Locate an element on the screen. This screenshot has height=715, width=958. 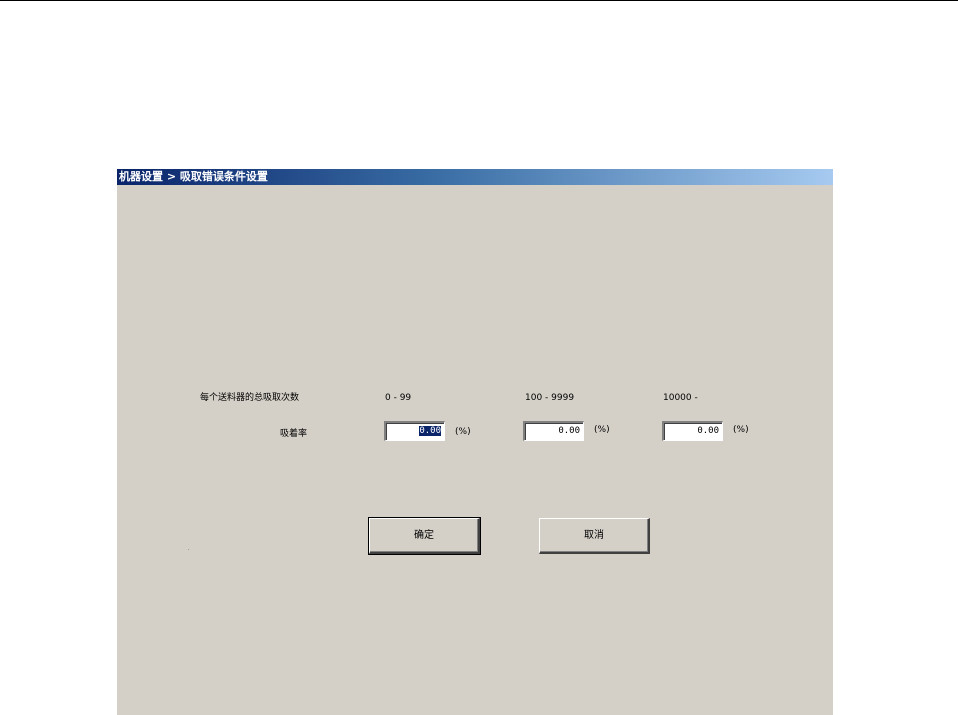
range-label-3: 10000 - is located at coordinates (680, 398).